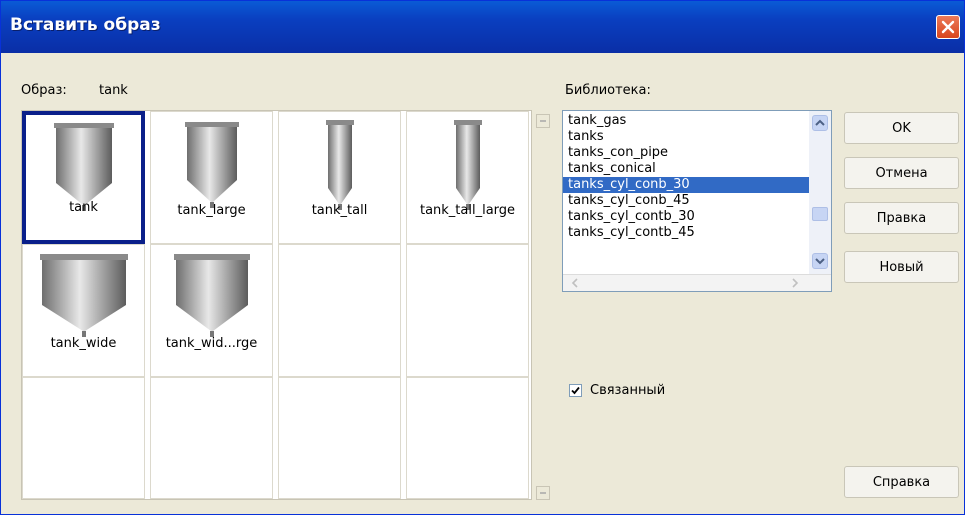 The image size is (965, 515). I want to click on dialog-title: Вставить образ, so click(85, 25).